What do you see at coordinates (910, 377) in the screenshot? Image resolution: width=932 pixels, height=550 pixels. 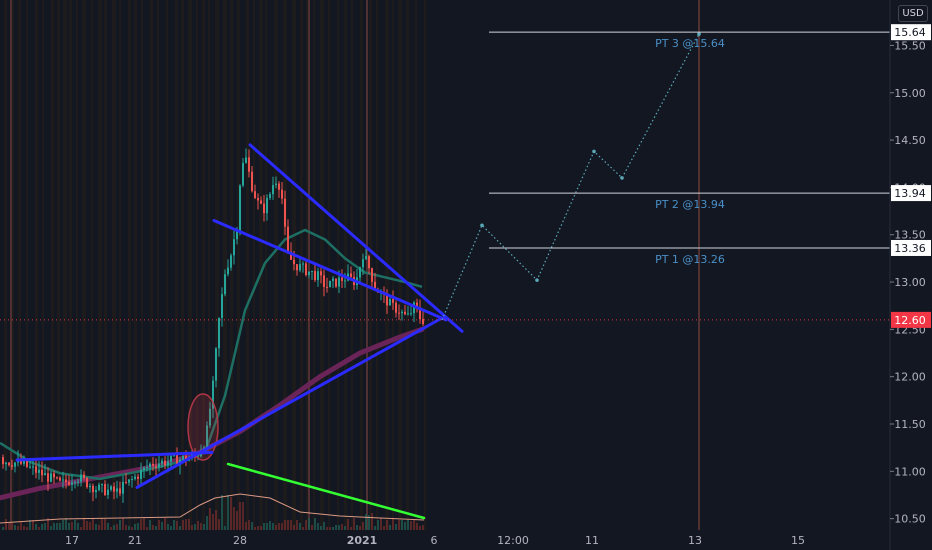 I see `y-tick-label: 12.00` at bounding box center [910, 377].